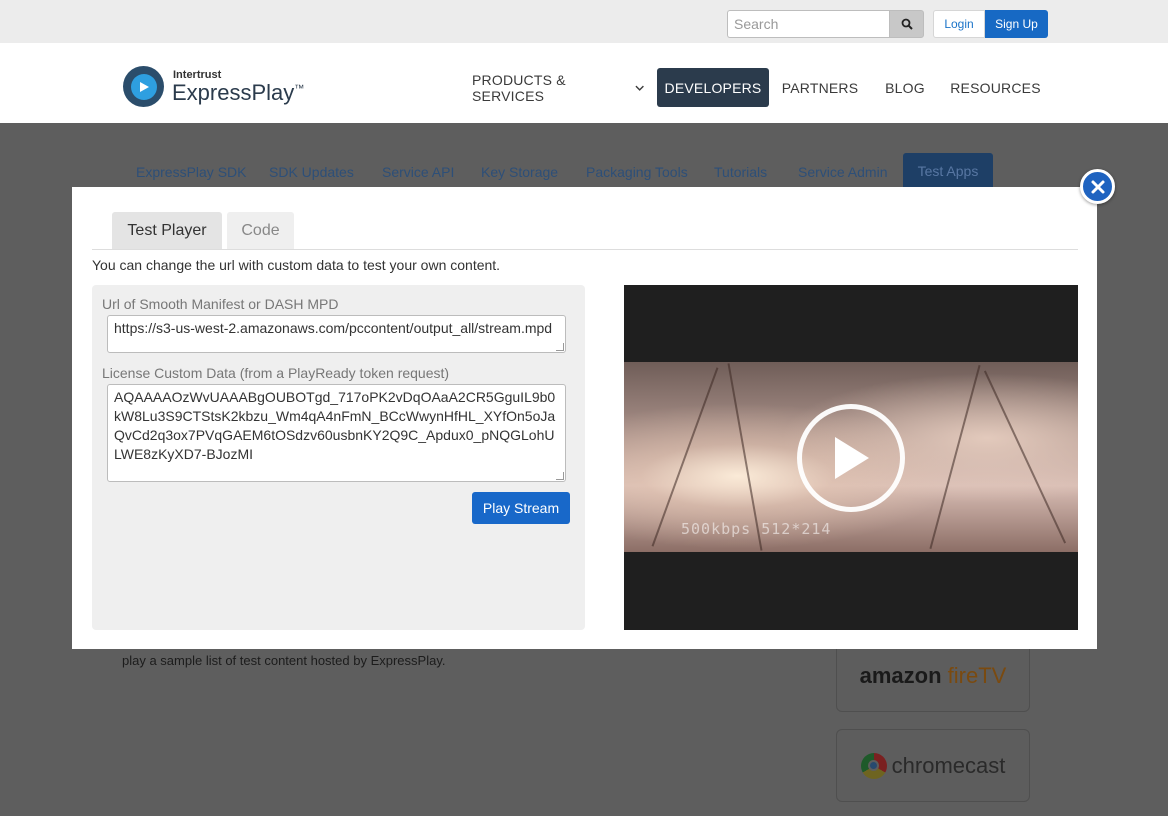  What do you see at coordinates (873, 765) in the screenshot?
I see `chrome-icon` at bounding box center [873, 765].